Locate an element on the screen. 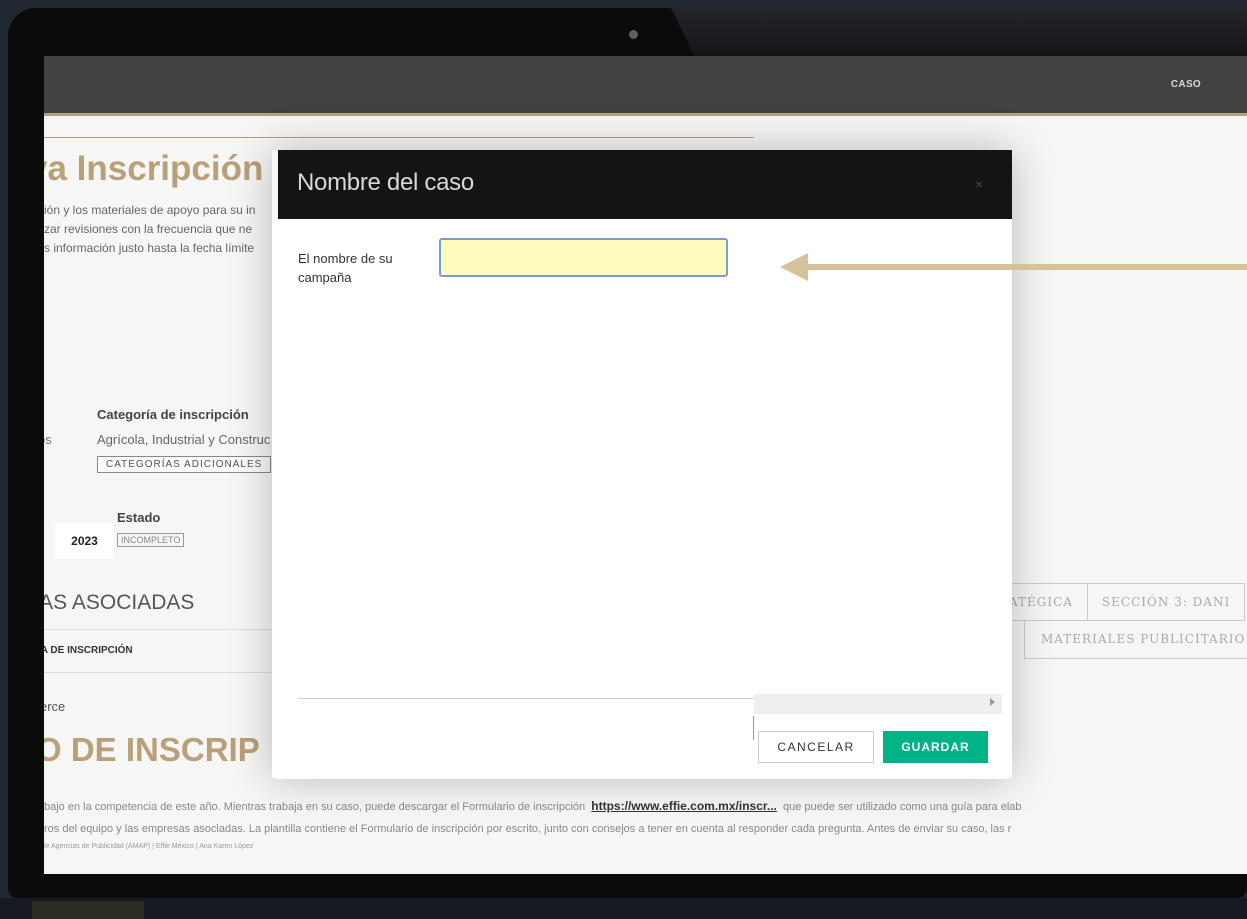  tab-advertising-materials: MATERIALES PUBLICITARIO is located at coordinates (1136, 639).